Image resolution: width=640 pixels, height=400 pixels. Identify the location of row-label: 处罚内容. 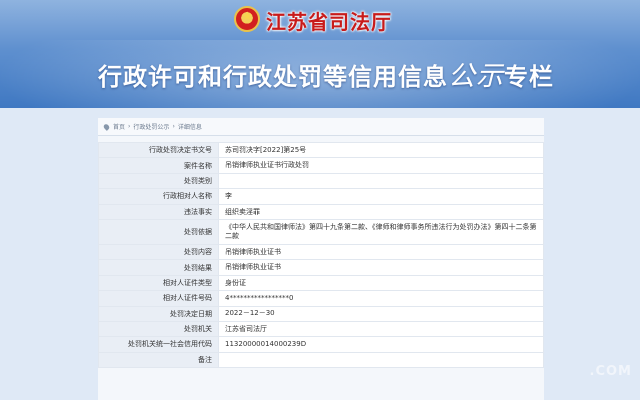
(158, 252).